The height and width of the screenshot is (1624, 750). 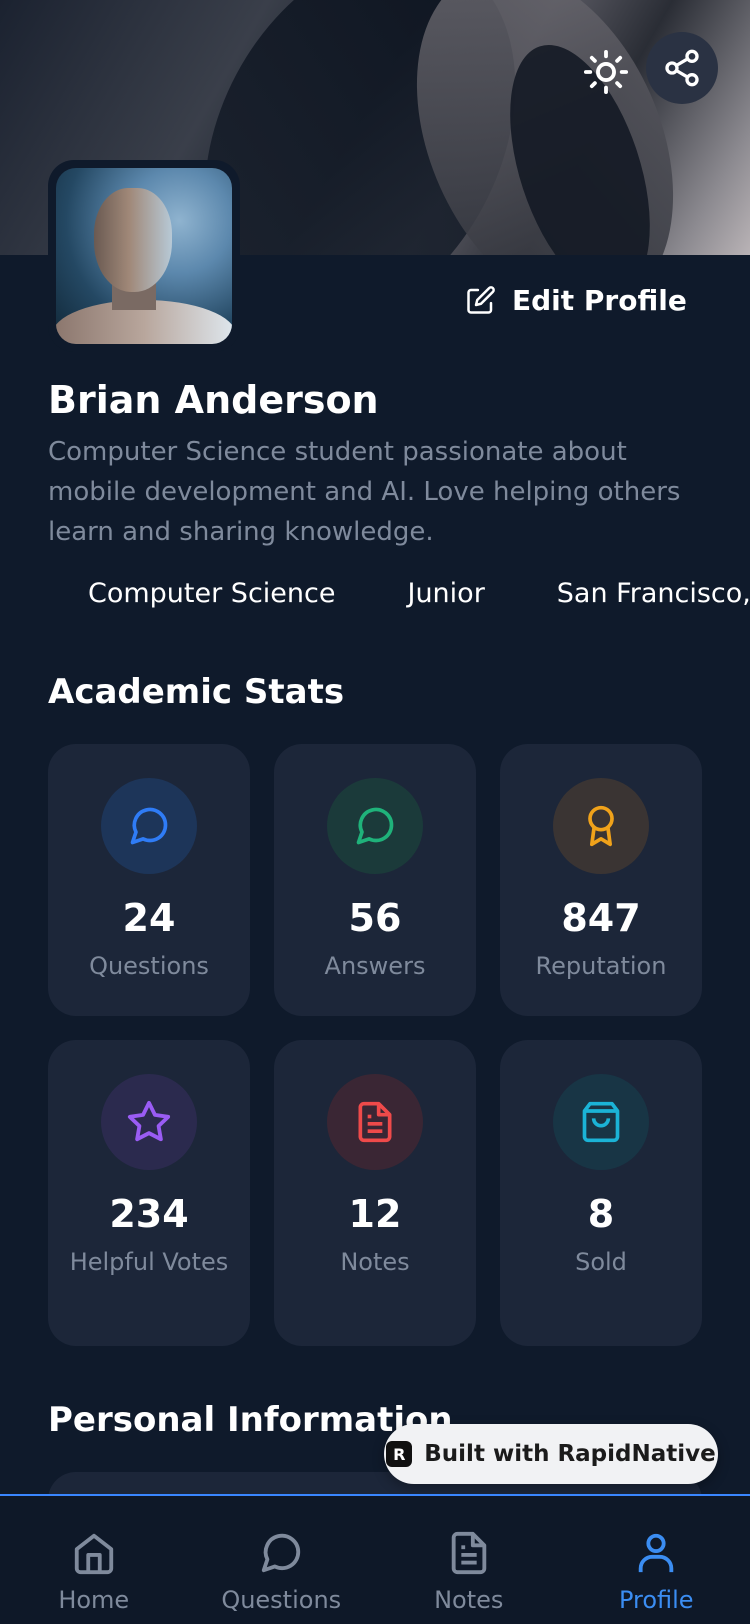 I want to click on tab-questions: Questions, so click(x=282, y=1560).